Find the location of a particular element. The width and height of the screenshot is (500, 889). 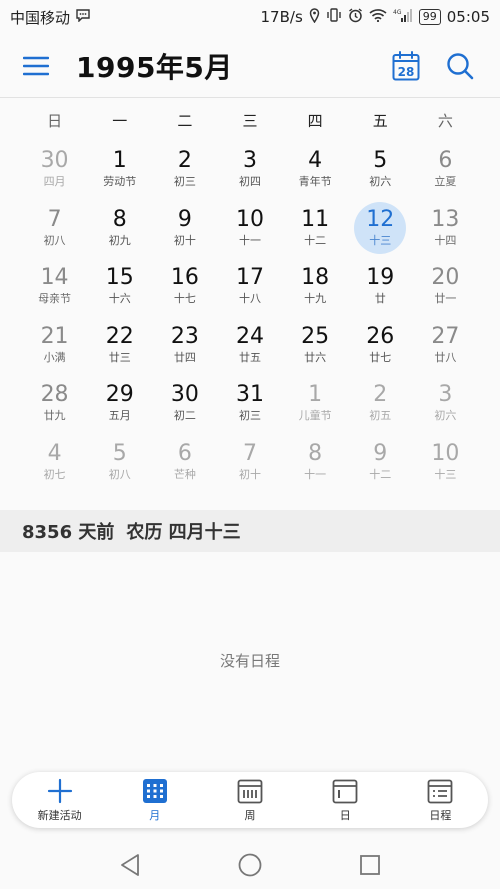

day-cell: 2 初三 is located at coordinates (184, 169).